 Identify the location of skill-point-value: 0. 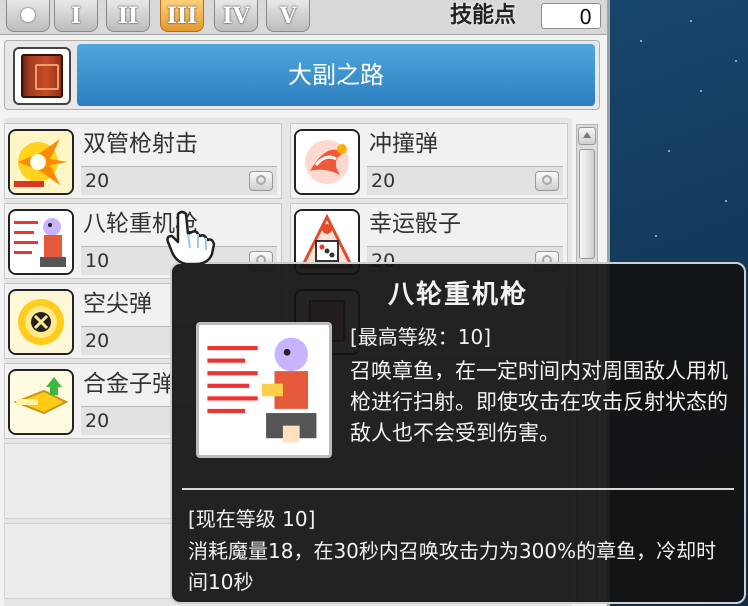
(571, 16).